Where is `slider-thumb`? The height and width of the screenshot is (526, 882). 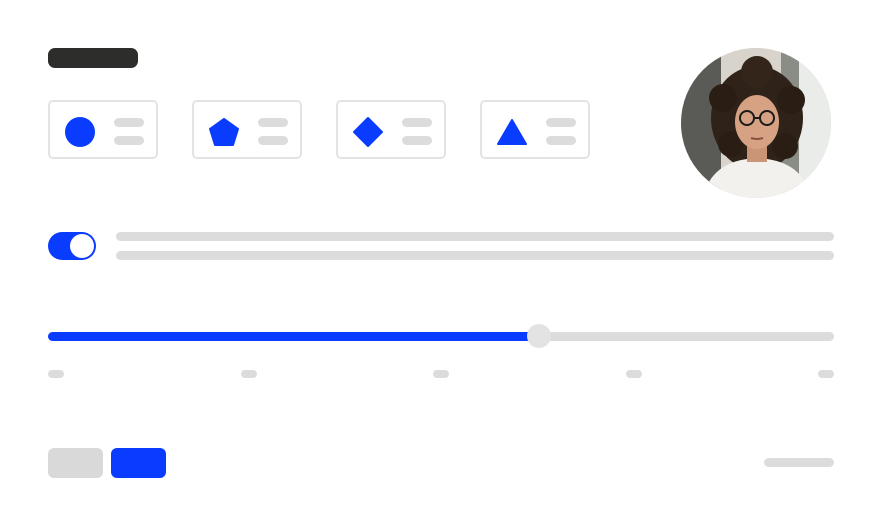 slider-thumb is located at coordinates (539, 336).